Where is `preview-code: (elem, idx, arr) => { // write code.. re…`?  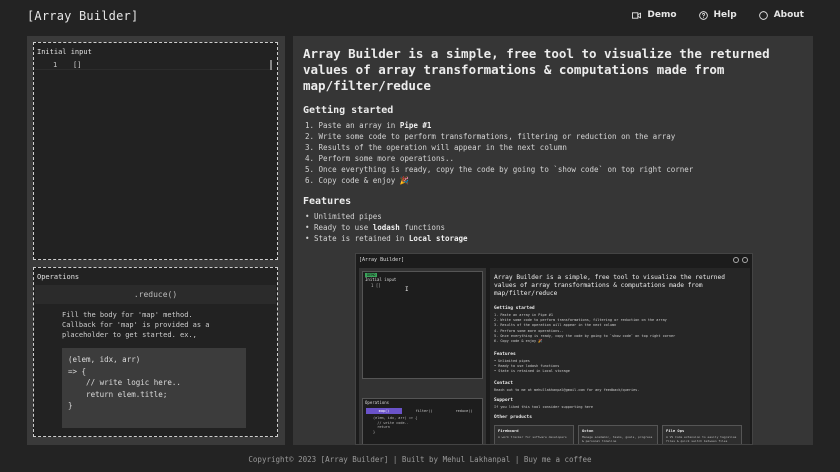
preview-code: (elem, idx, arr) => { // write code.. re… is located at coordinates (395, 425).